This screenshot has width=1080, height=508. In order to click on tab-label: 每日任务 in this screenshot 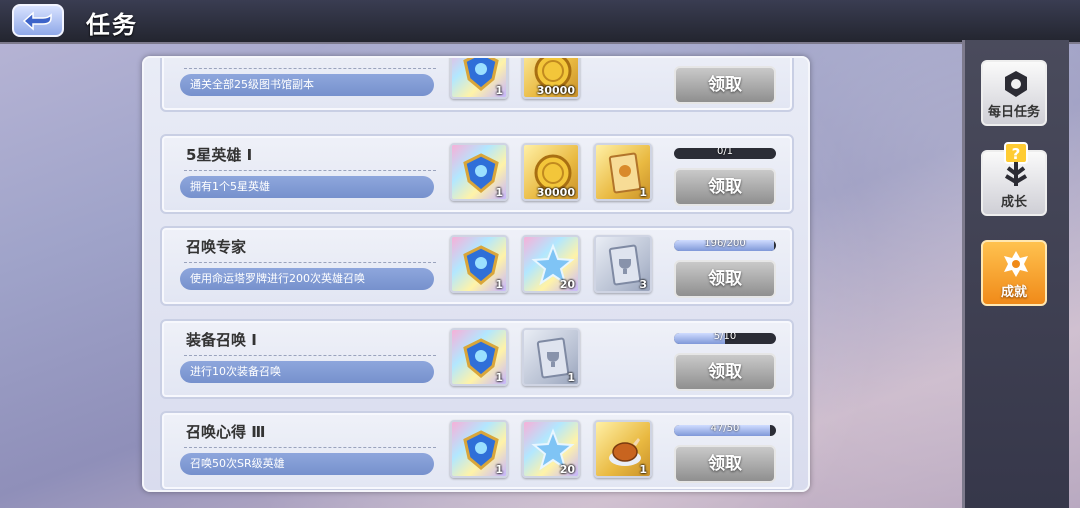, I will do `click(1013, 112)`.